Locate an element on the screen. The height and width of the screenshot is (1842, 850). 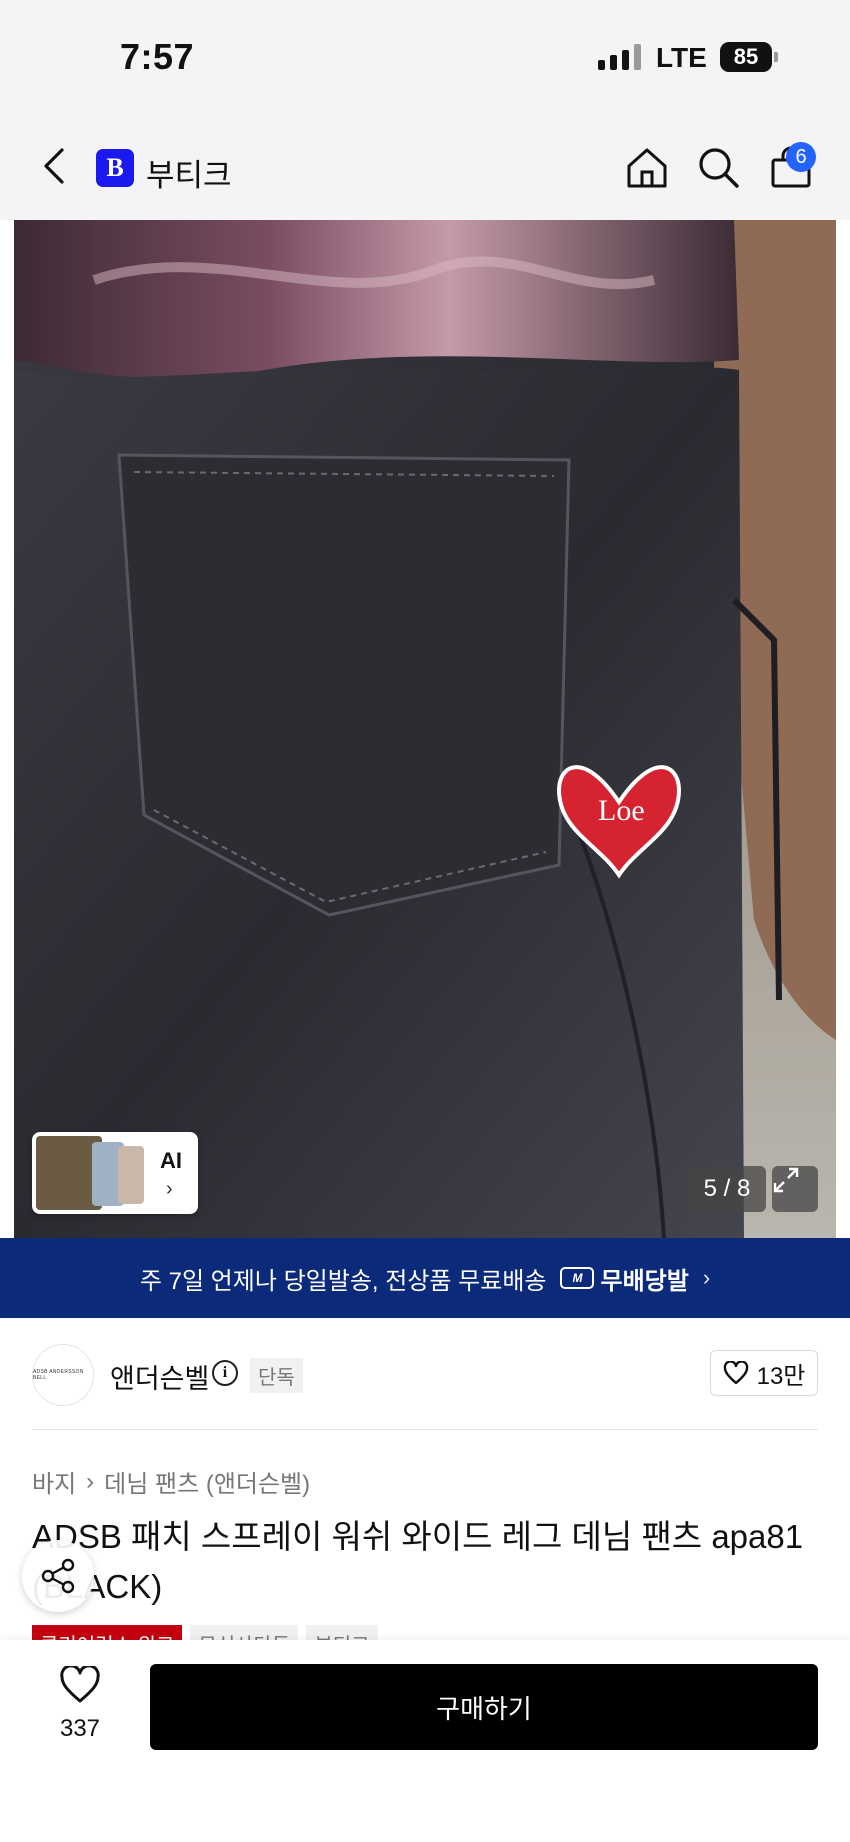
buy-button: 구매하기 is located at coordinates (484, 1707).